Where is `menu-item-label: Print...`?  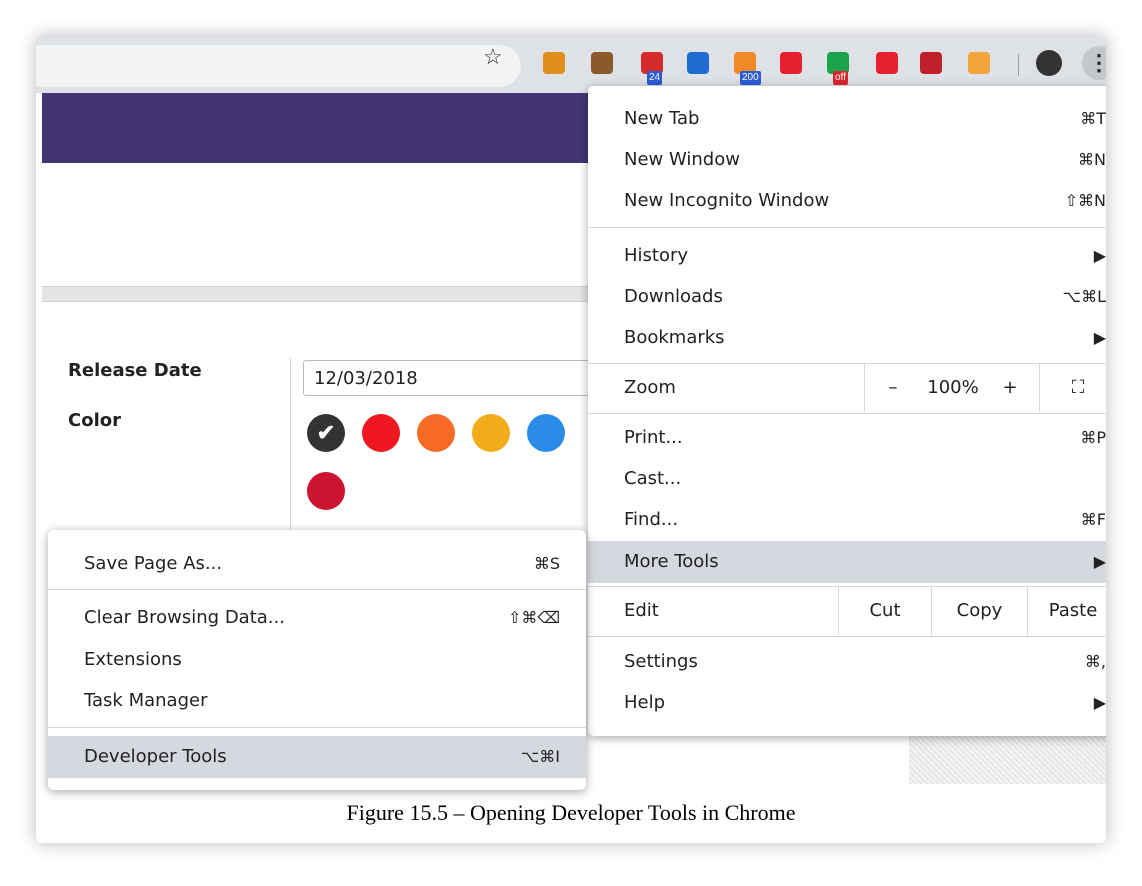
menu-item-label: Print... is located at coordinates (653, 437).